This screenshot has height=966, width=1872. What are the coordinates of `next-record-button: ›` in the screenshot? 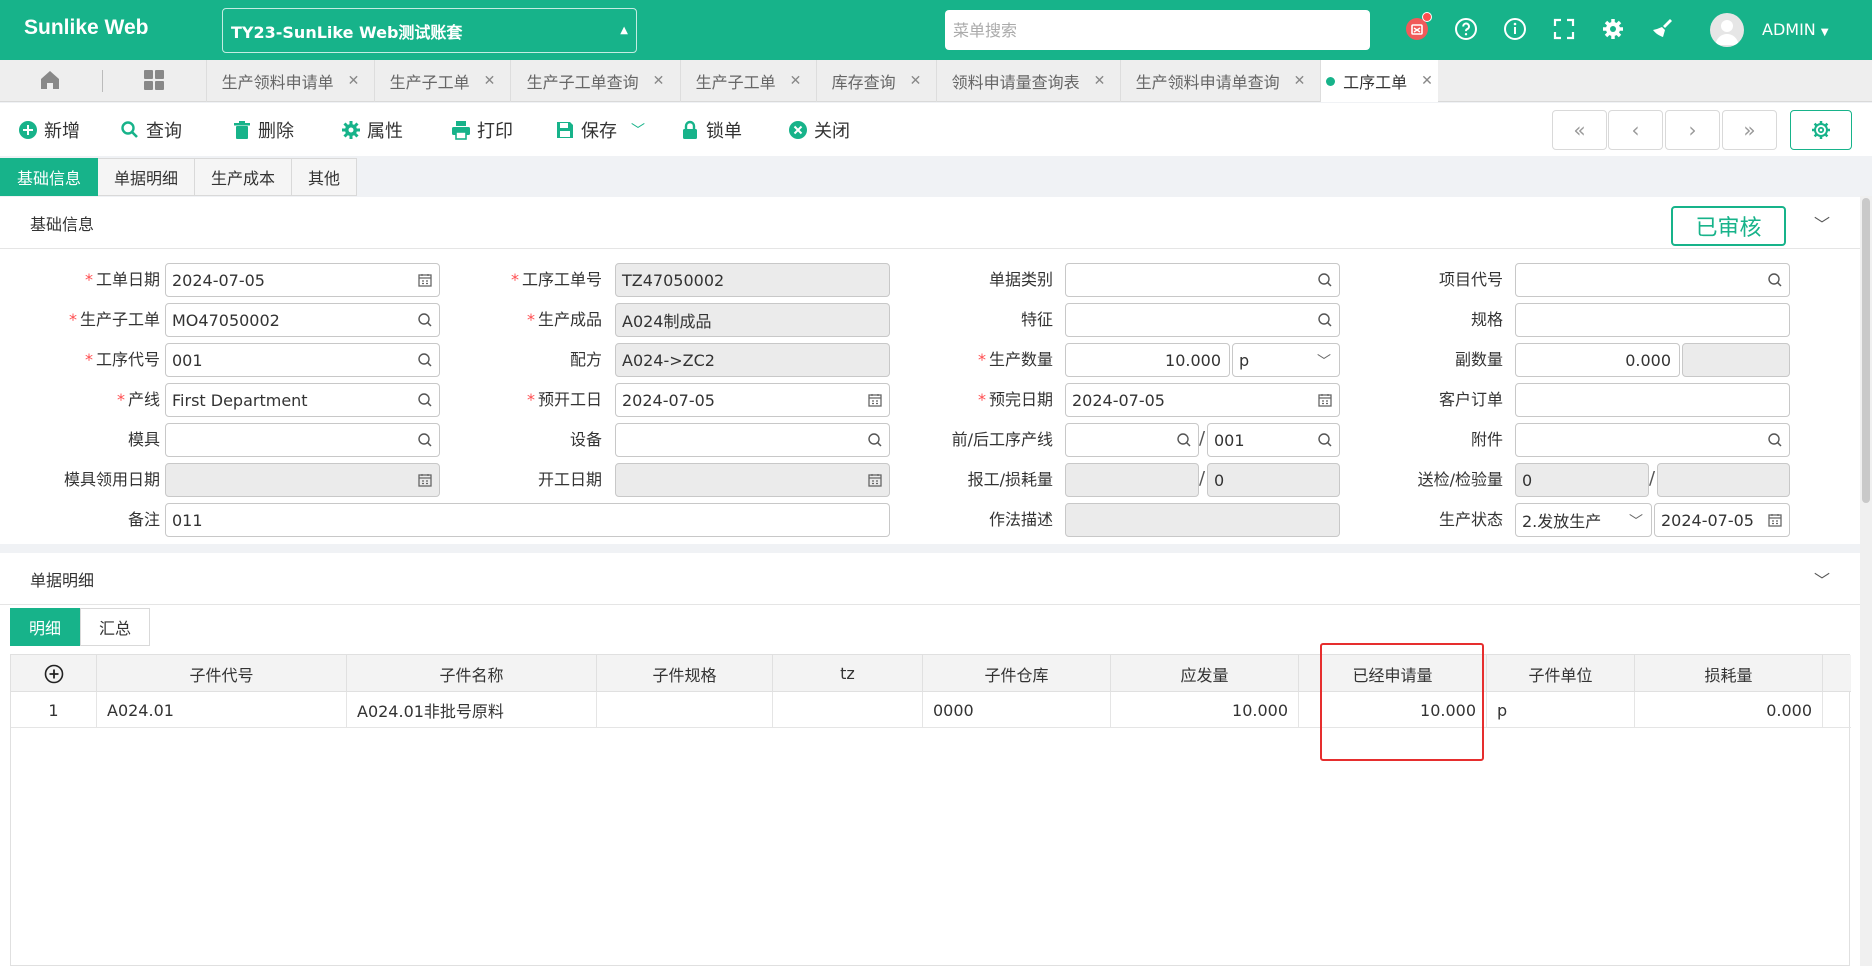 It's located at (1692, 130).